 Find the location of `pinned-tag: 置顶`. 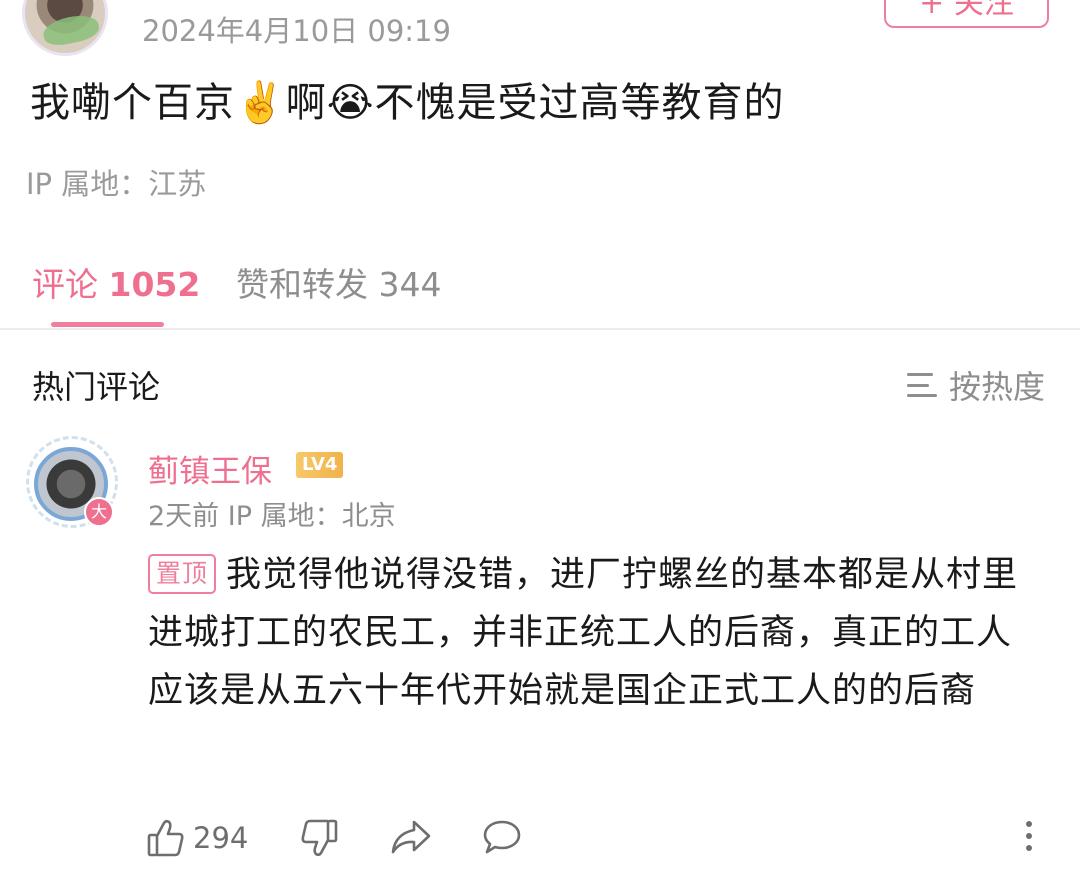

pinned-tag: 置顶 is located at coordinates (182, 574).